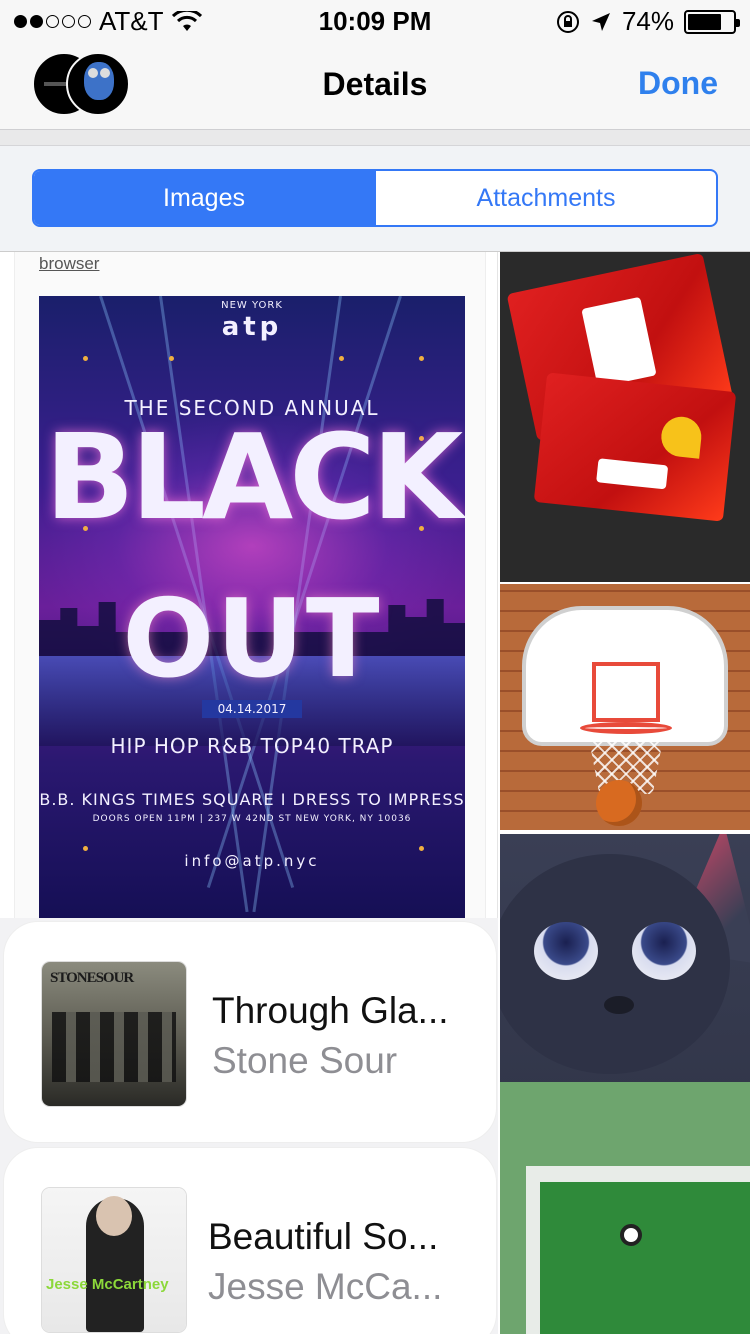 This screenshot has height=1334, width=750. I want to click on poster-headline-black: BLACK, so click(254, 477).